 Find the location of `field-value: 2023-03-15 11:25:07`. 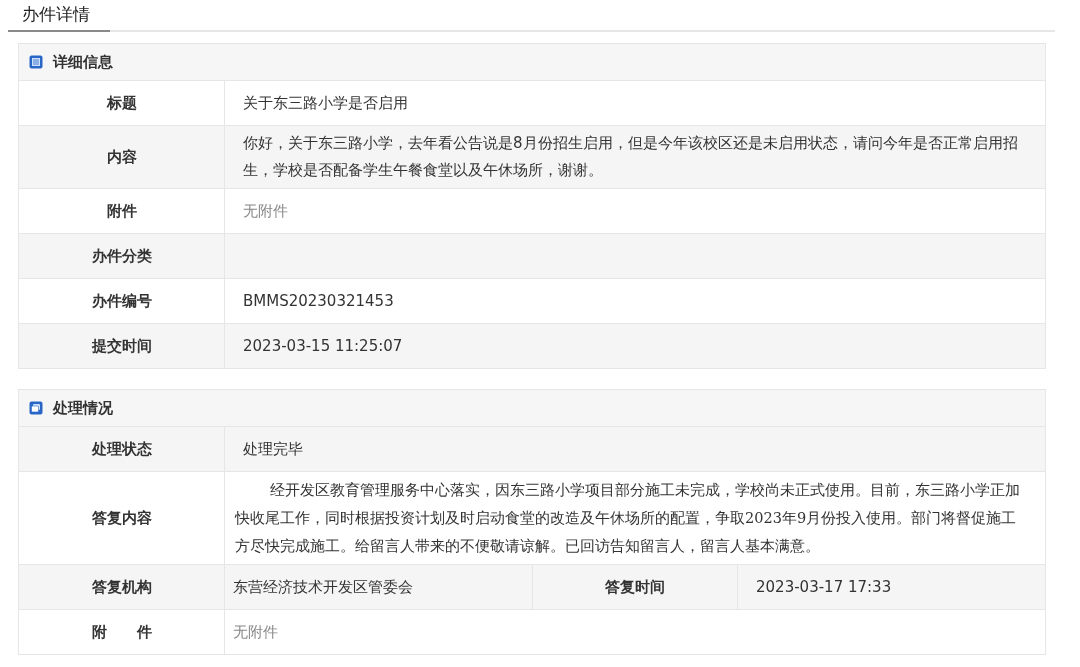

field-value: 2023-03-15 11:25:07 is located at coordinates (323, 346).